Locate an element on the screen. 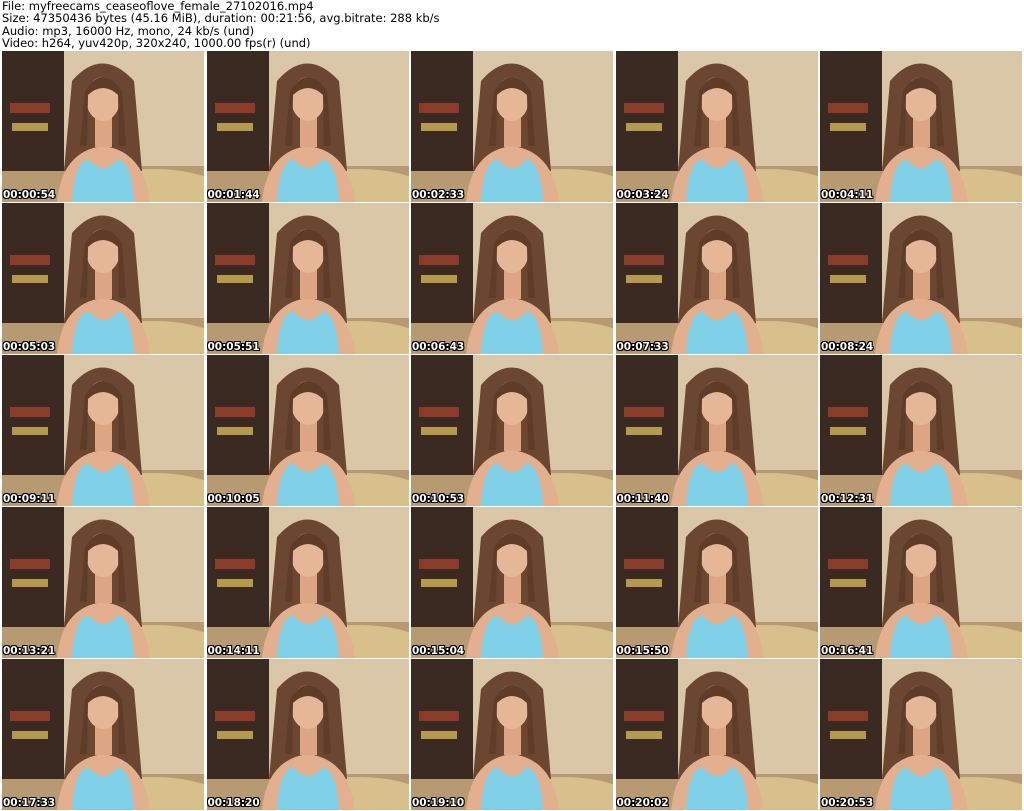 This screenshot has height=811, width=1024. timestamp-label: 00:10:53 is located at coordinates (438, 499).